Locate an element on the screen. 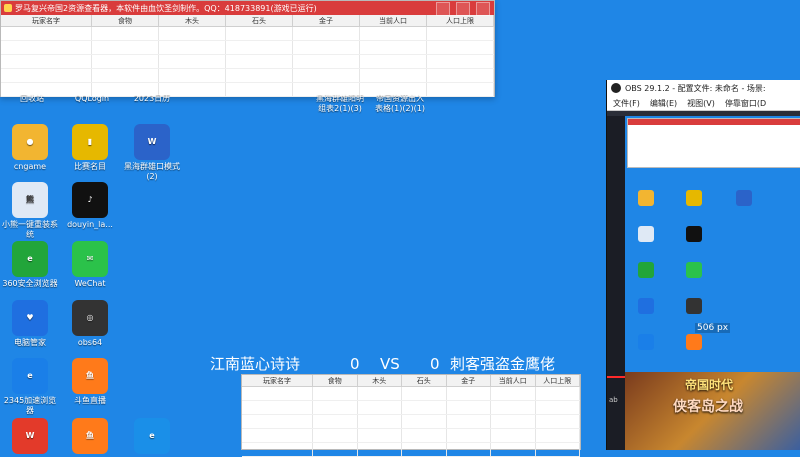  right-score: 0 is located at coordinates (435, 363).